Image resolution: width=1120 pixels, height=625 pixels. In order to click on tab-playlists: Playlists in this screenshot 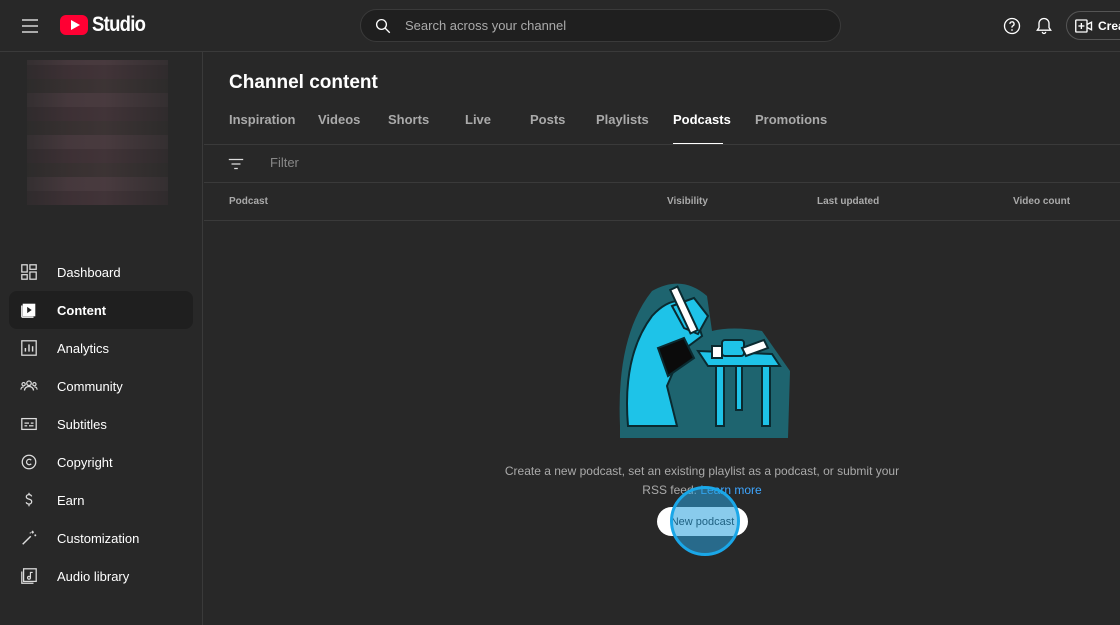, I will do `click(634, 128)`.